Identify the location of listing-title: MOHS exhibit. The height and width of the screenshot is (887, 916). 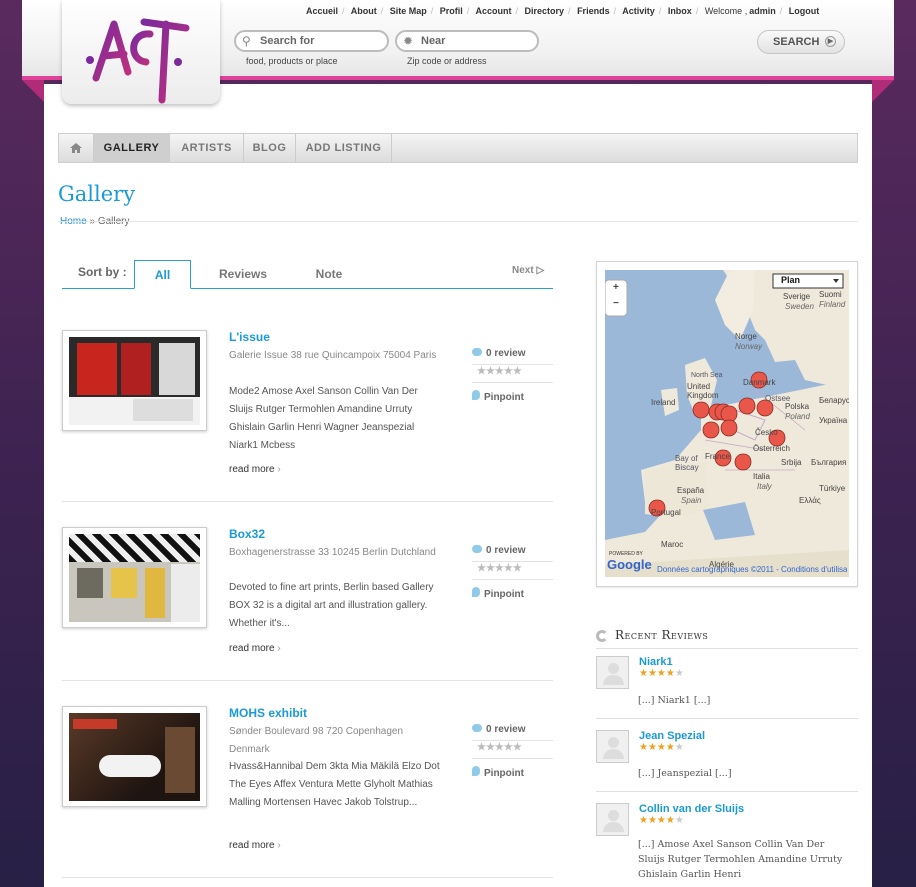
(268, 713).